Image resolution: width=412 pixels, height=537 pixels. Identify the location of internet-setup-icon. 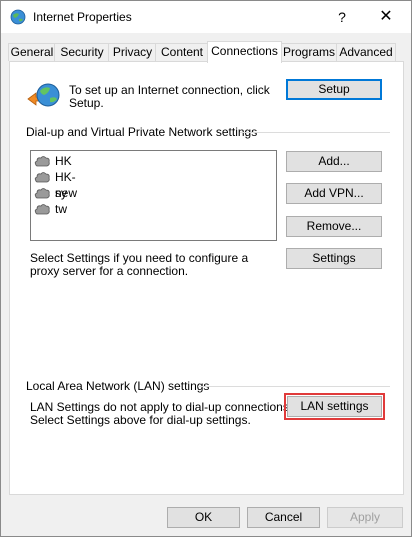
(43, 95).